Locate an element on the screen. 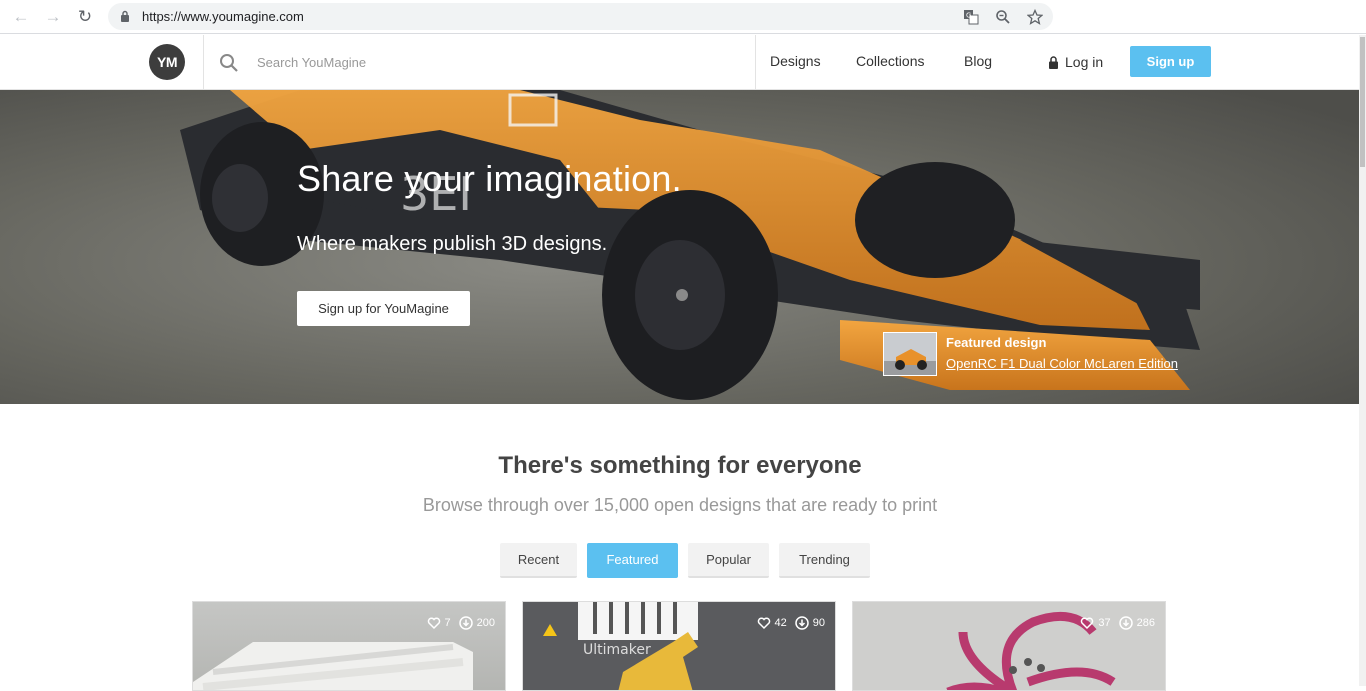 The height and width of the screenshot is (691, 1366). url-text: https://www.youmagine.com is located at coordinates (223, 16).